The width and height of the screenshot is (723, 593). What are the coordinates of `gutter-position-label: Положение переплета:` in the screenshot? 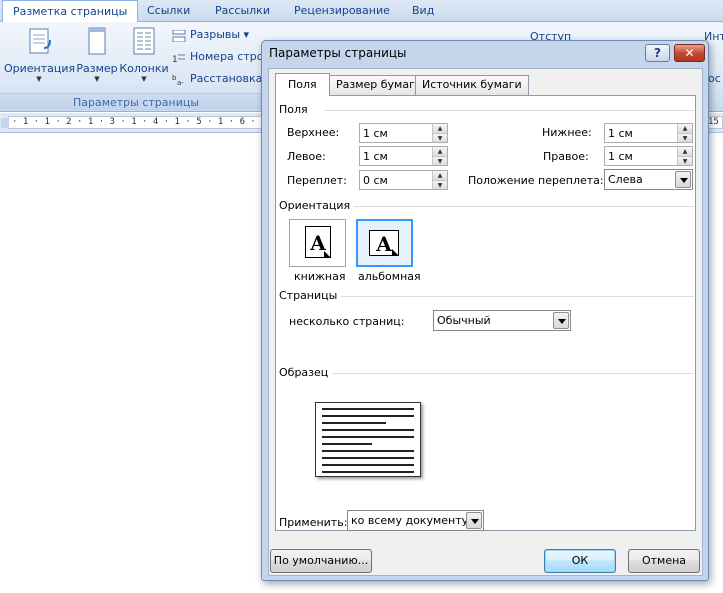 It's located at (536, 180).